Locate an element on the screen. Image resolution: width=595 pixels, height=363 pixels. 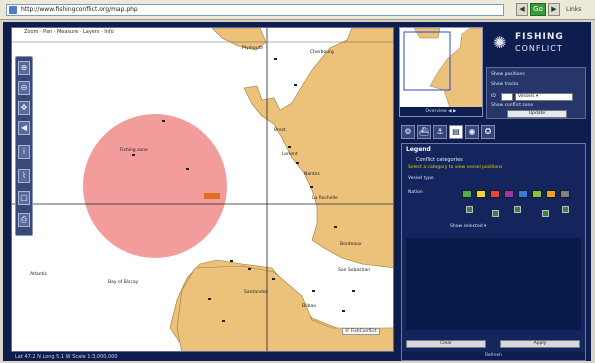
map-status-strip: Lat 47.2 N Long 5.1 W Scale 1:3,000,000 is located at coordinates (202, 357).